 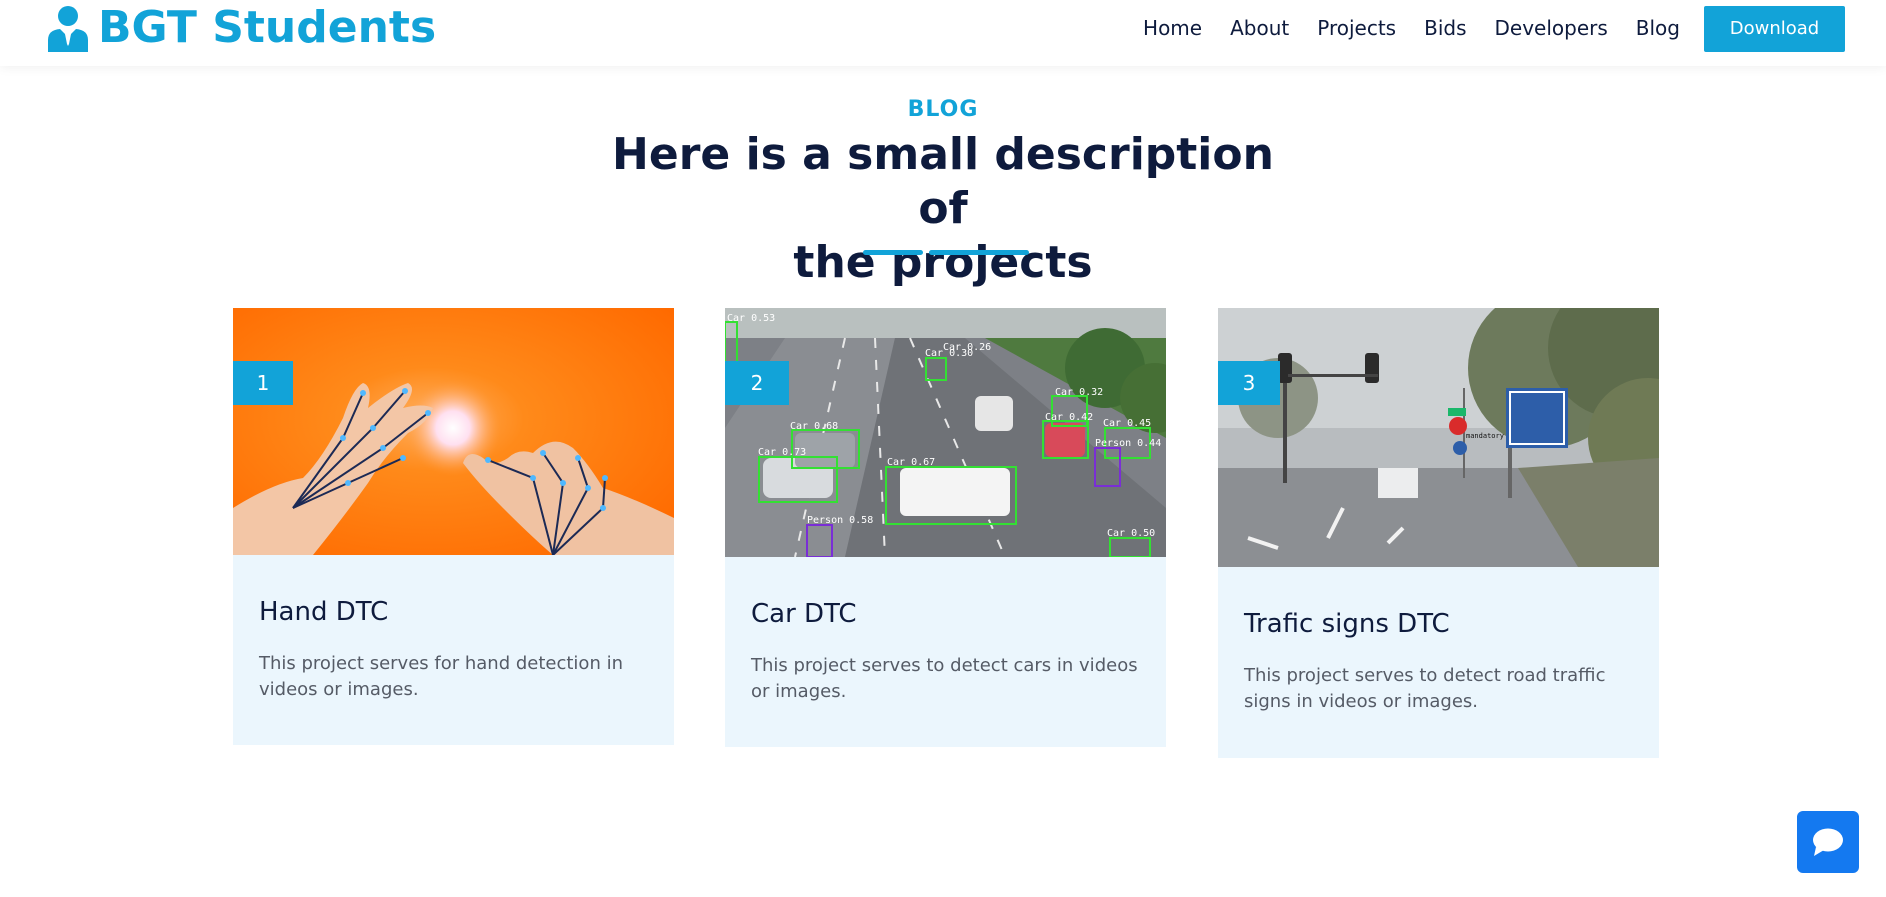 What do you see at coordinates (68, 29) in the screenshot?
I see `user-tie-icon` at bounding box center [68, 29].